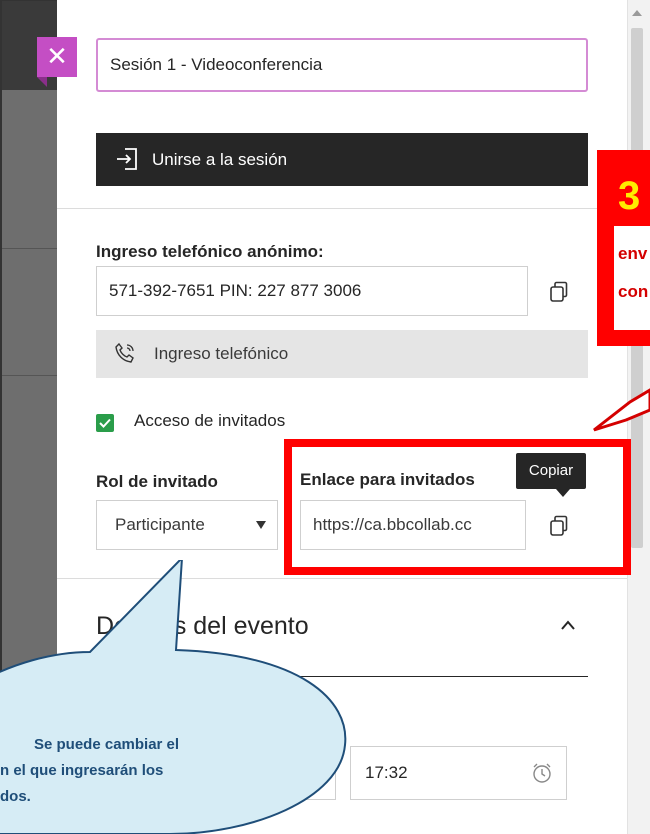  What do you see at coordinates (457, 507) in the screenshot?
I see `guest-link-highlight` at bounding box center [457, 507].